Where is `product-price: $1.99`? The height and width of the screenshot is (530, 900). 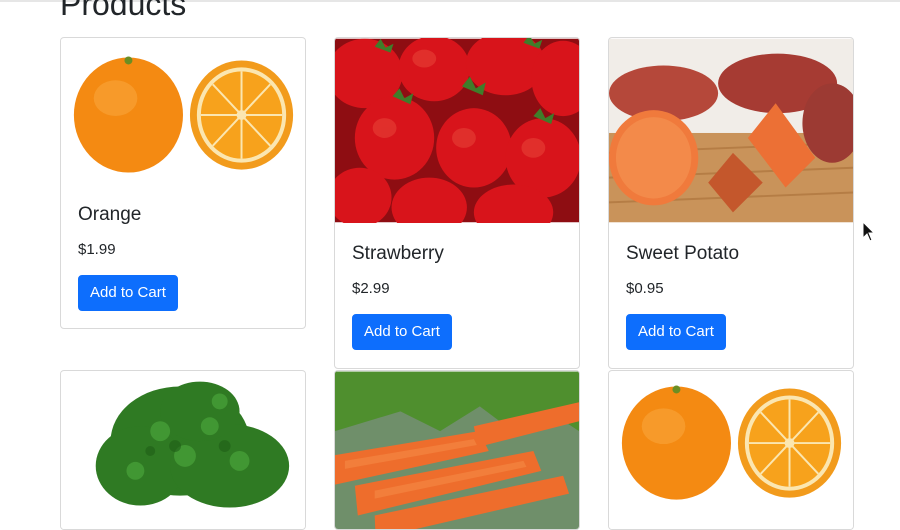 product-price: $1.99 is located at coordinates (97, 249).